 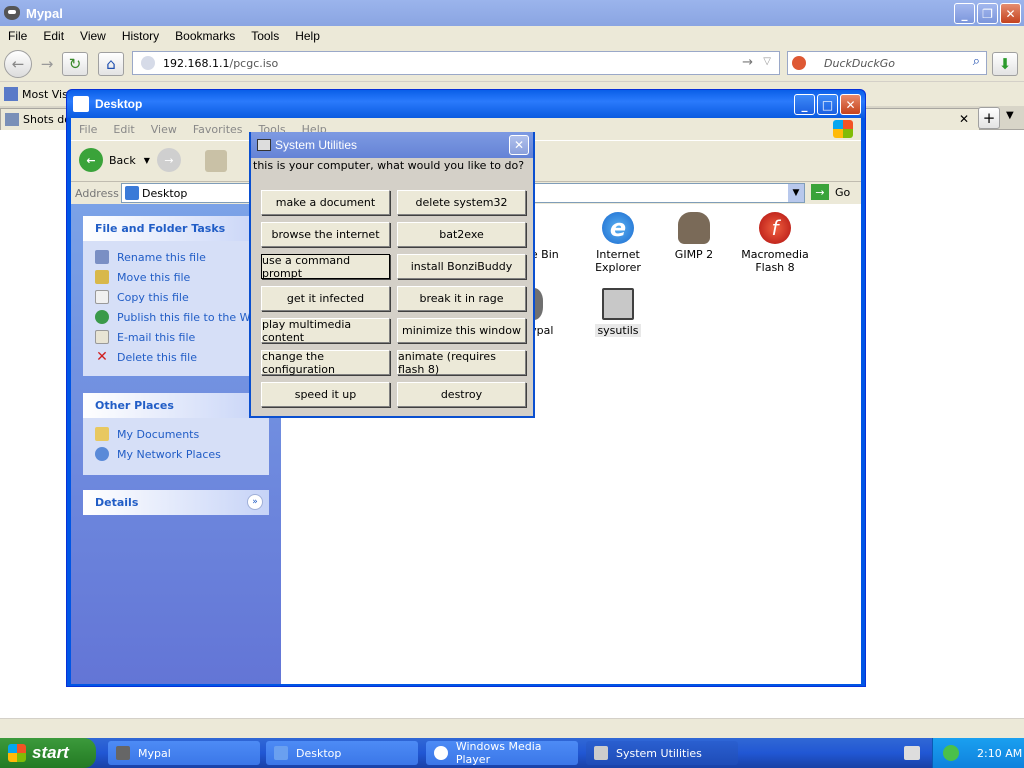 I want to click on task-label: Windows Media Player, so click(x=498, y=753).